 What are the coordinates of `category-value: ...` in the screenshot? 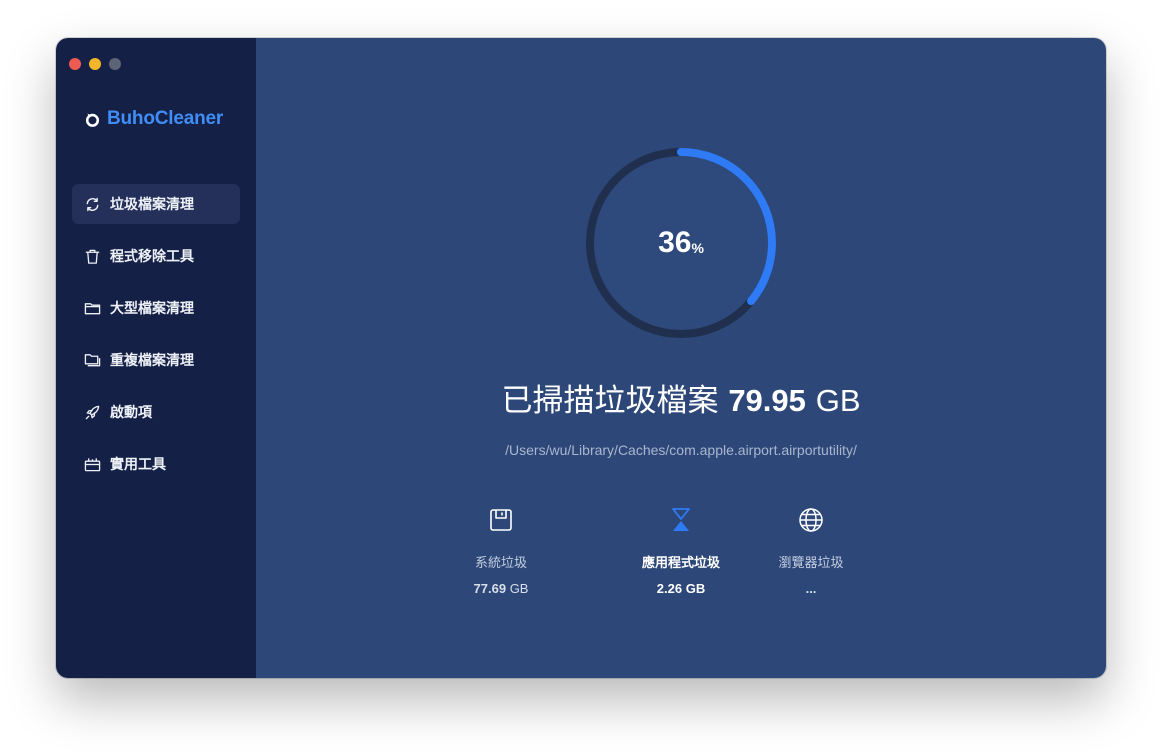 It's located at (811, 588).